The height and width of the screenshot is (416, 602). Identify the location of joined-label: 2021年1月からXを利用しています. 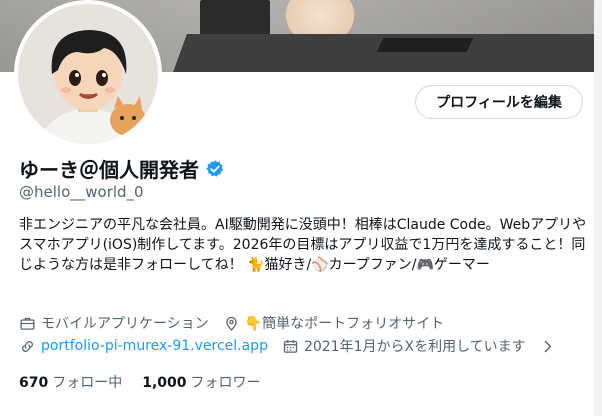
(414, 347).